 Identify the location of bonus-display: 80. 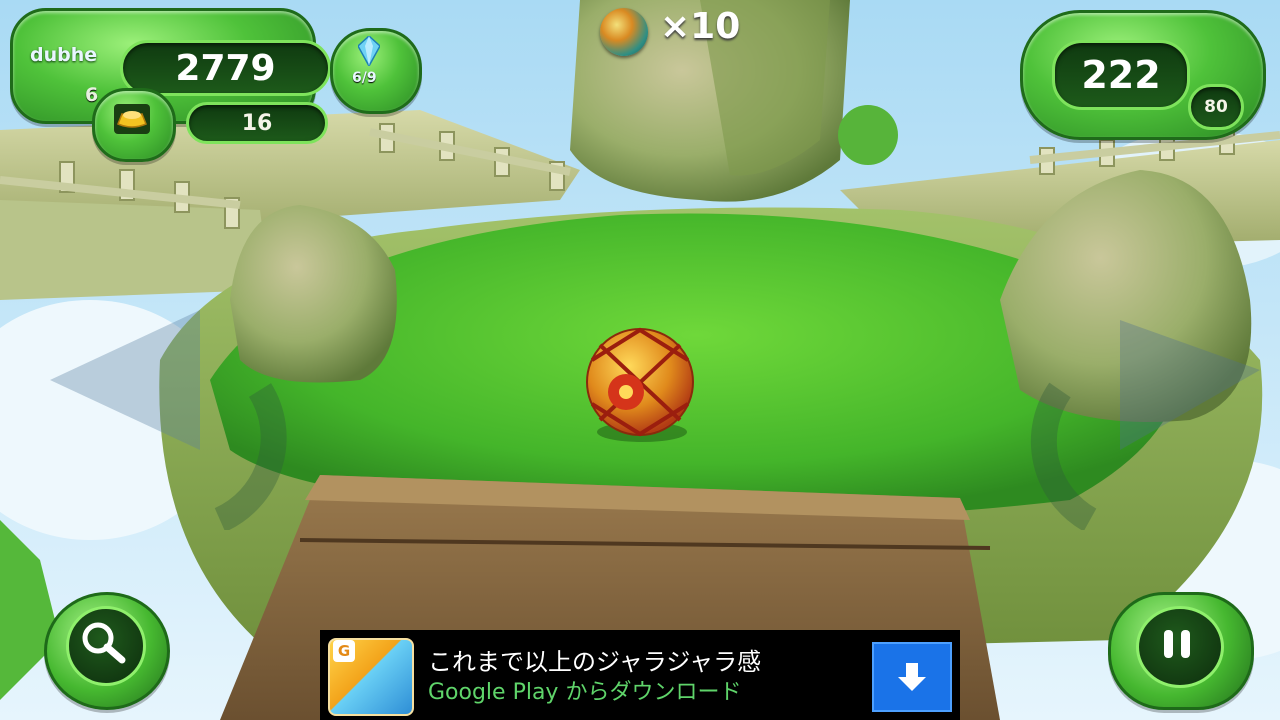
(1216, 107).